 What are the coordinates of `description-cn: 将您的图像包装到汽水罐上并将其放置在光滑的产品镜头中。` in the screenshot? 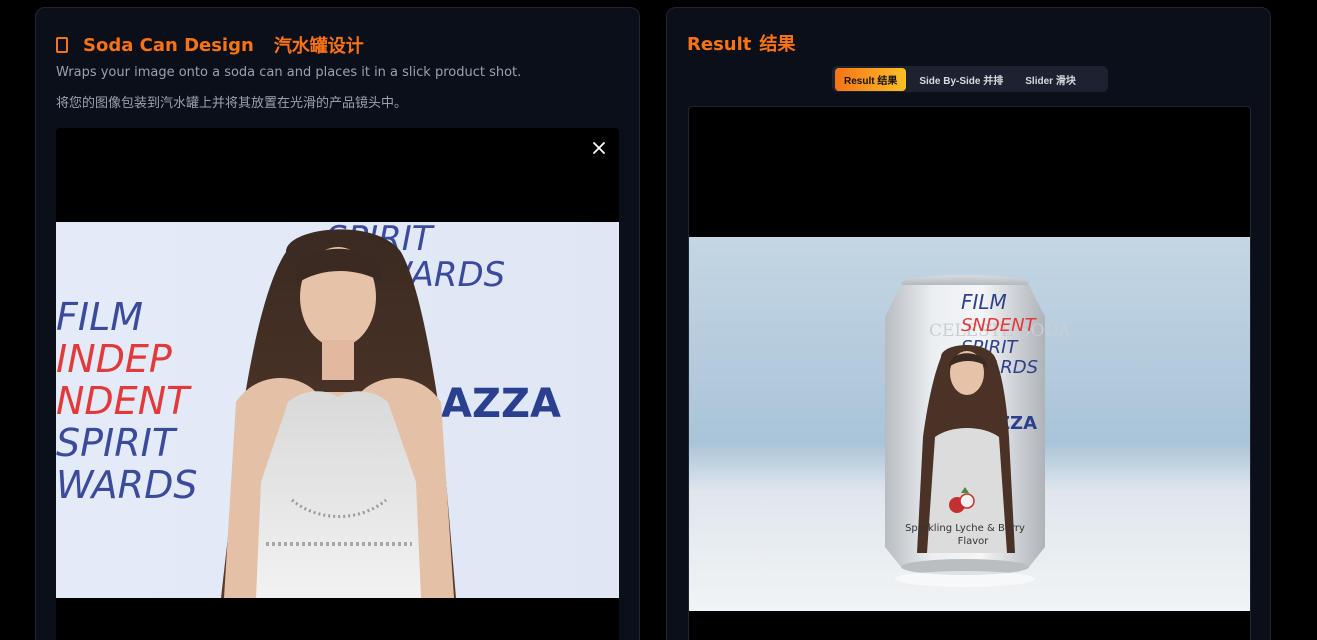 It's located at (232, 103).